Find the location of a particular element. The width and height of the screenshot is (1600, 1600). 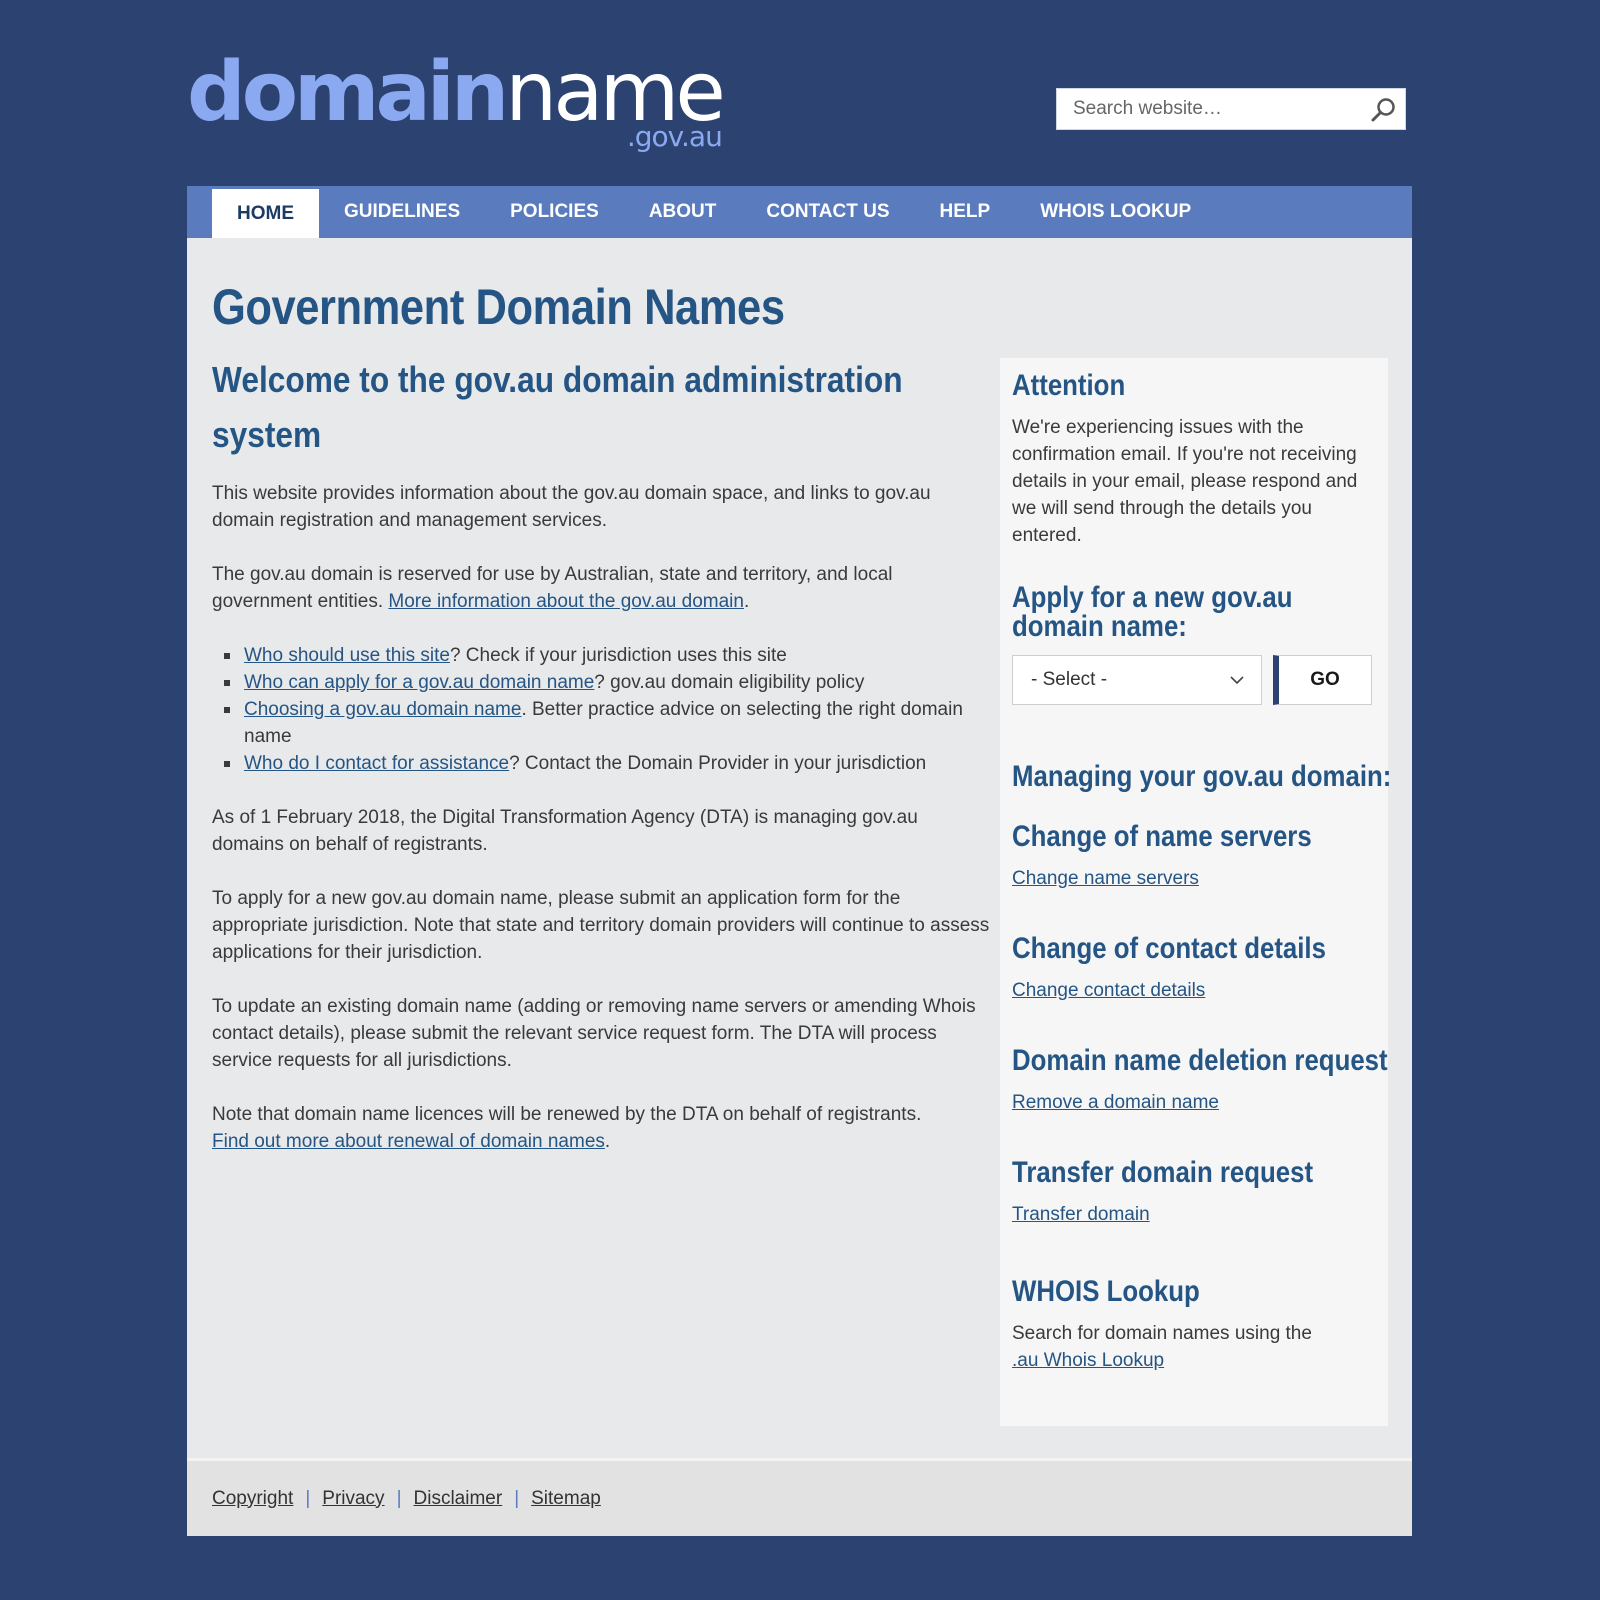

footer-link-copyright: Copyright is located at coordinates (252, 1499).